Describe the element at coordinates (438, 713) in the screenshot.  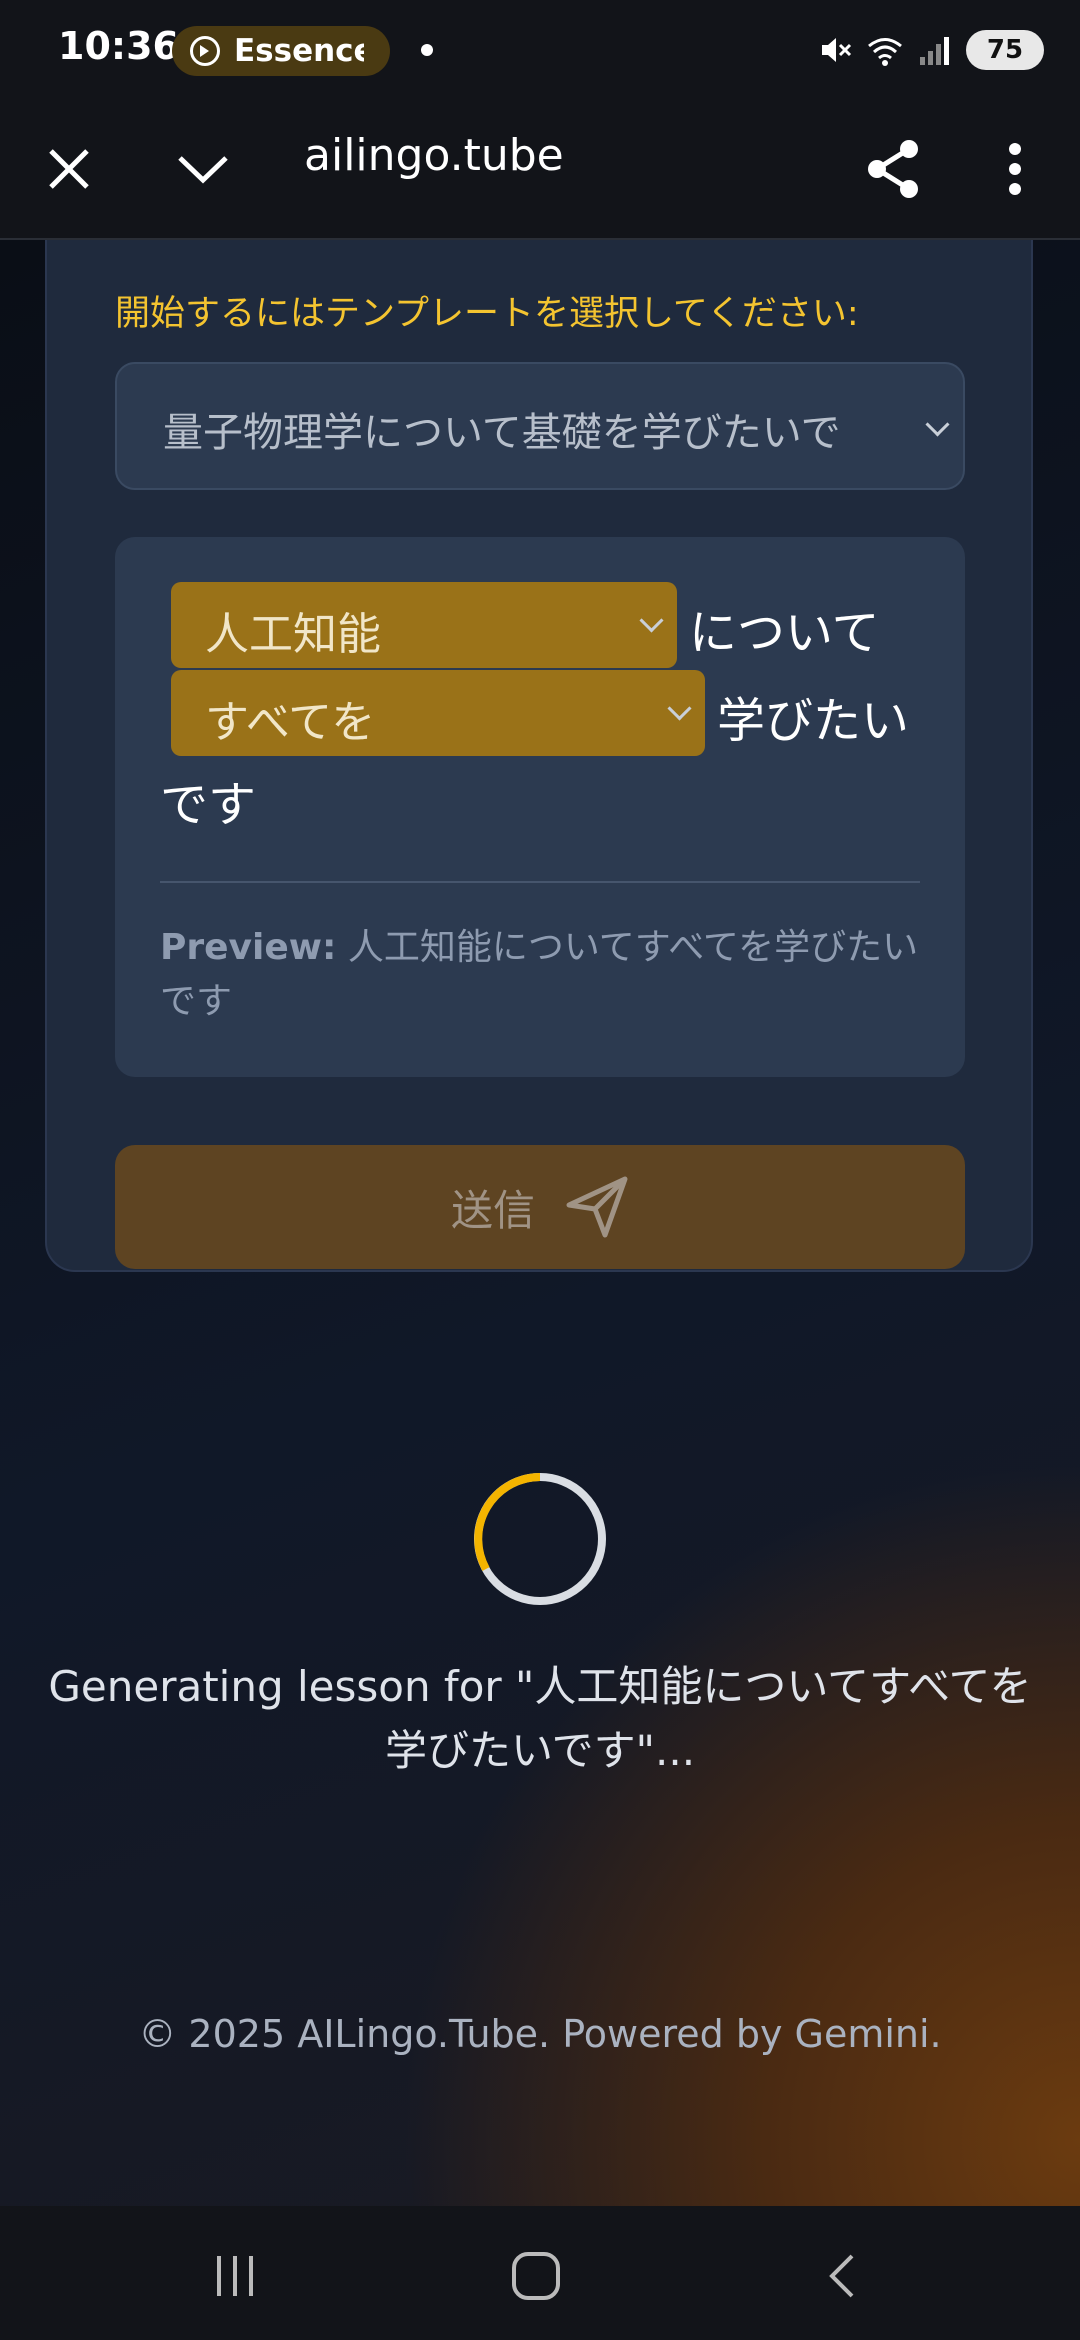
I see `scope-dropdown: すべてを` at that location.